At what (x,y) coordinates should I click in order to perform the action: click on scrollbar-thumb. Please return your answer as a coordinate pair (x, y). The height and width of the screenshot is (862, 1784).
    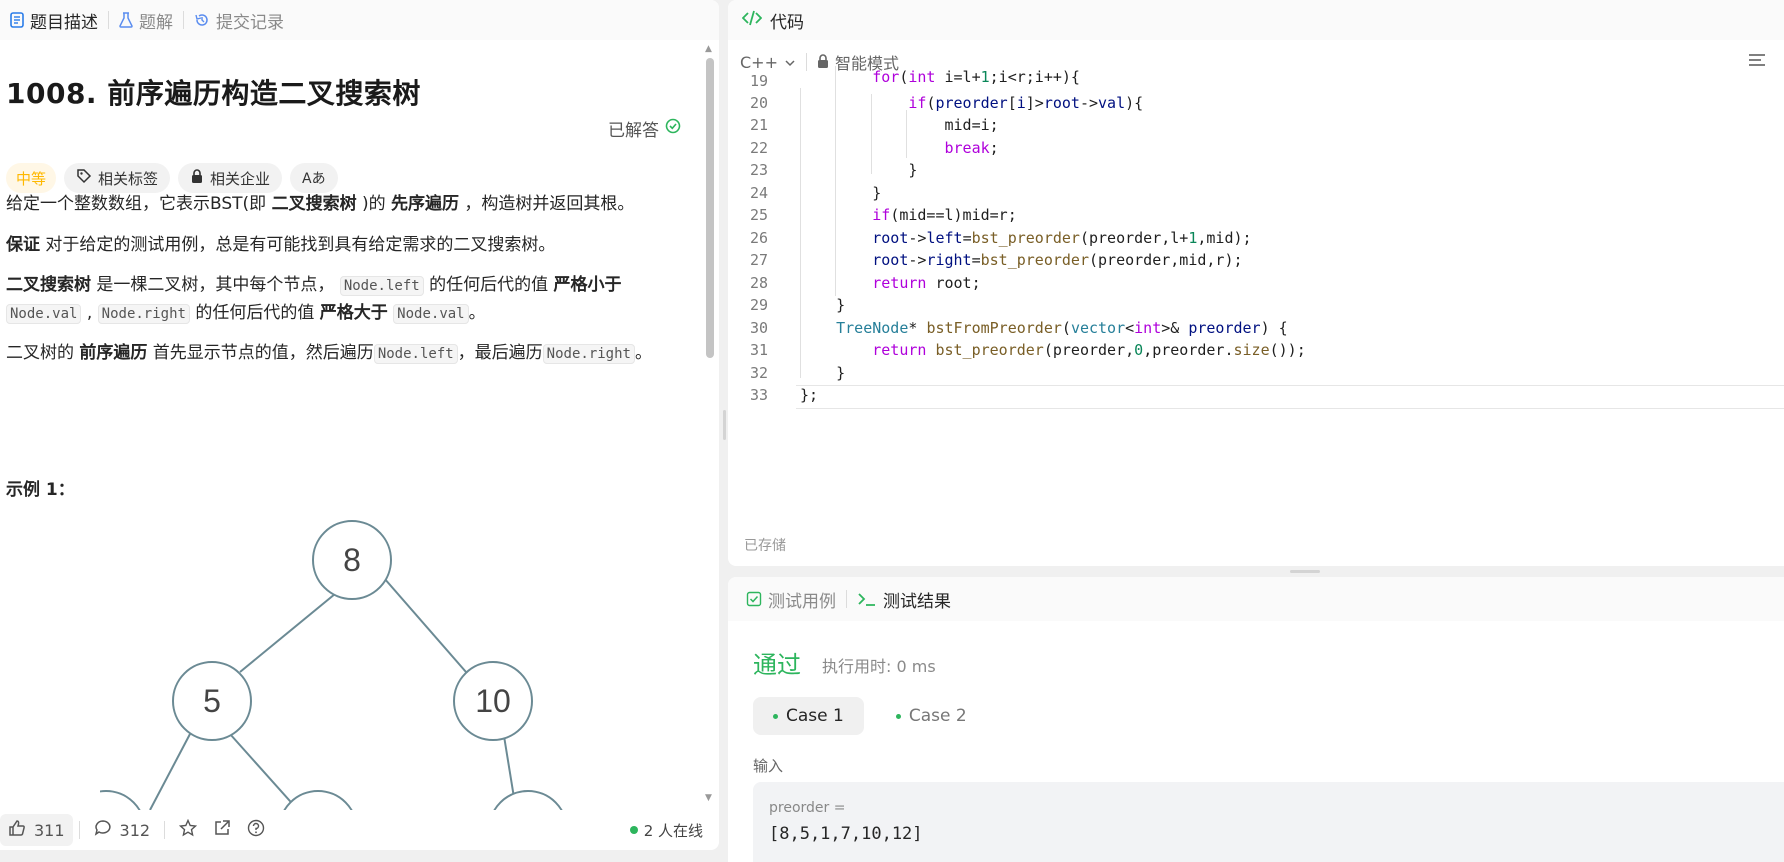
    Looking at the image, I should click on (710, 208).